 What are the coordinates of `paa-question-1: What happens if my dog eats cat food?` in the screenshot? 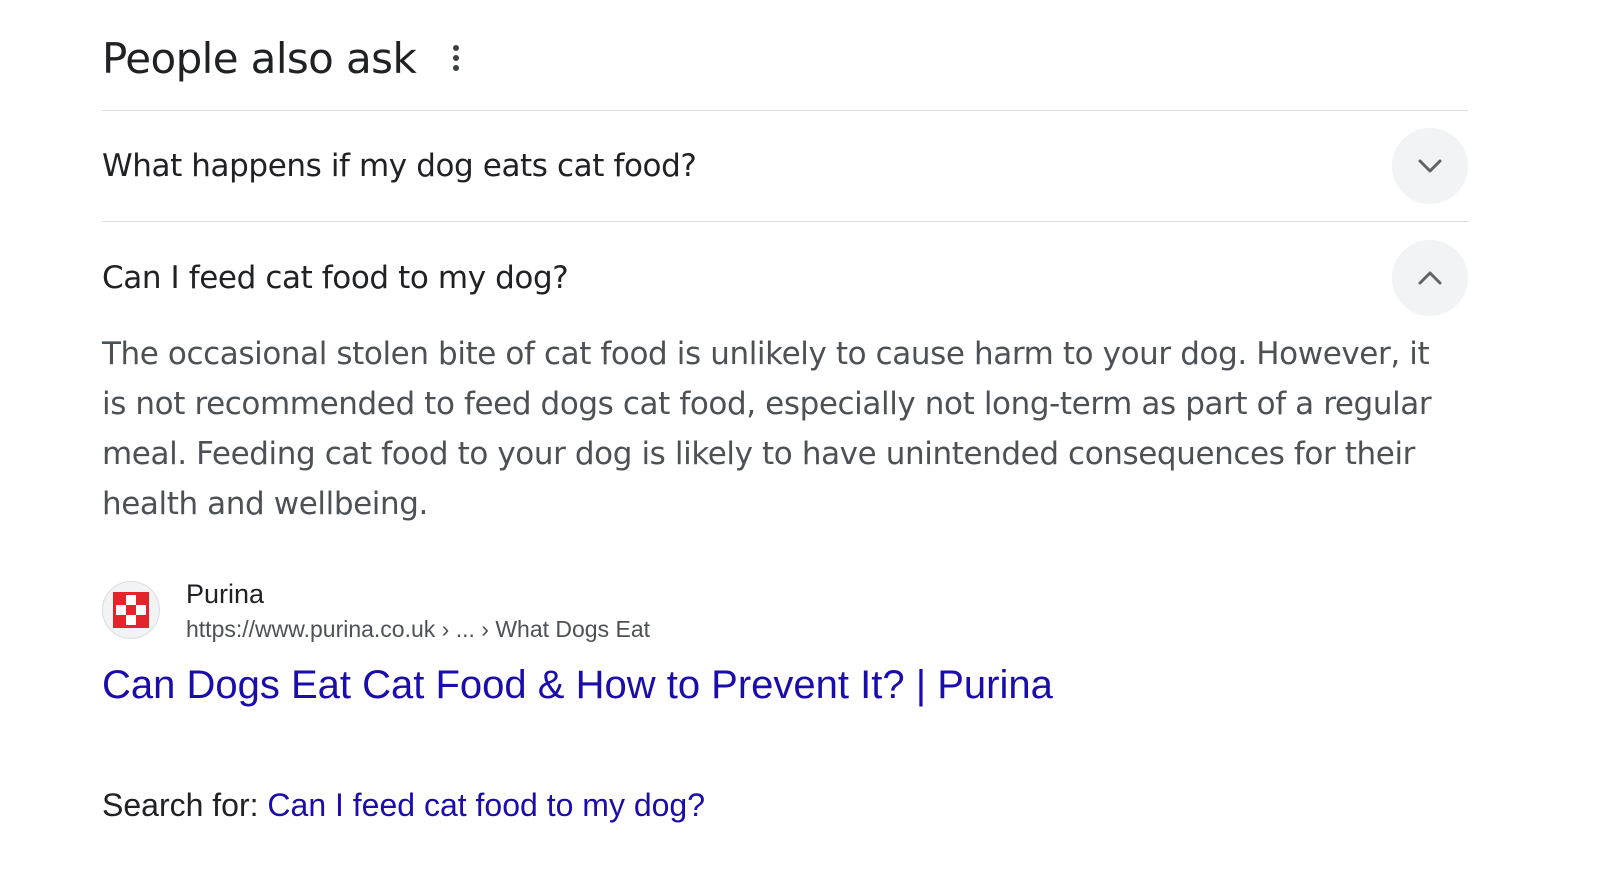 It's located at (785, 166).